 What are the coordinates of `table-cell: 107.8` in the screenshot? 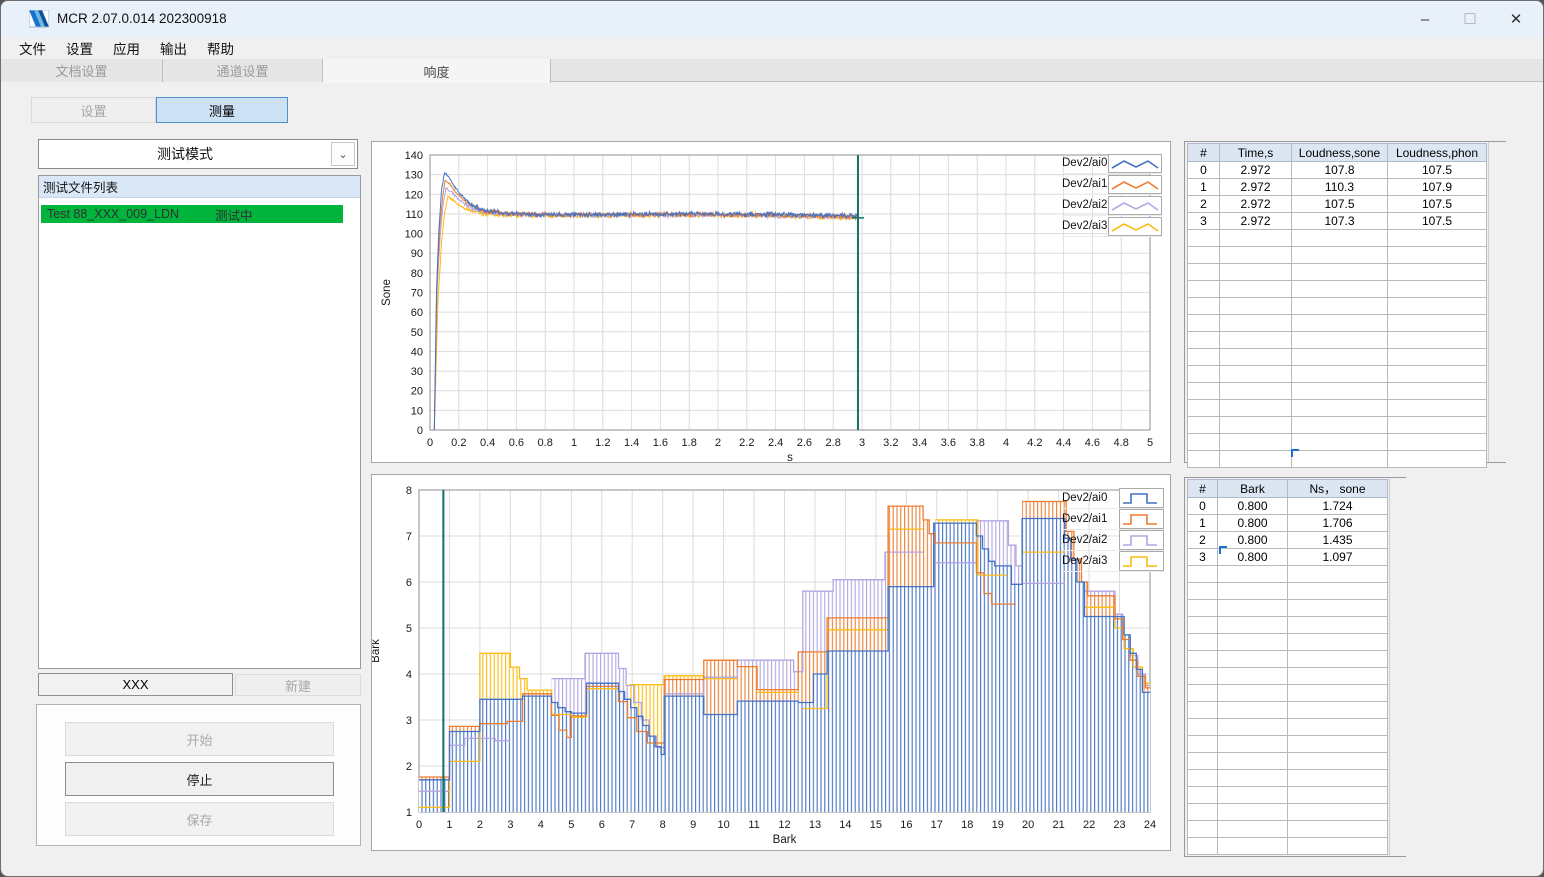 It's located at (1339, 170).